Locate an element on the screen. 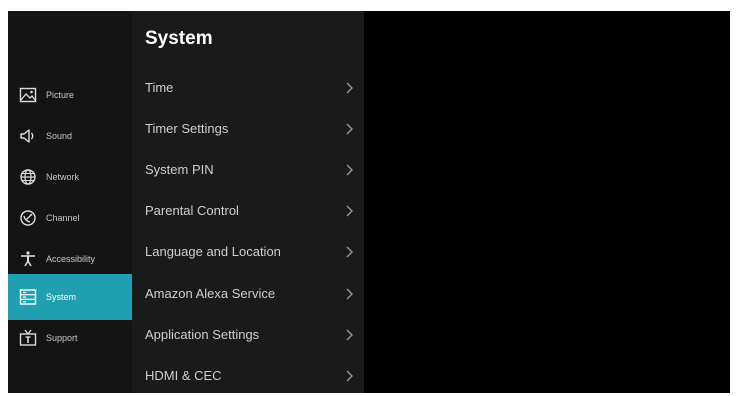 The width and height of the screenshot is (737, 396). sidebar-item-label: Network is located at coordinates (63, 177).